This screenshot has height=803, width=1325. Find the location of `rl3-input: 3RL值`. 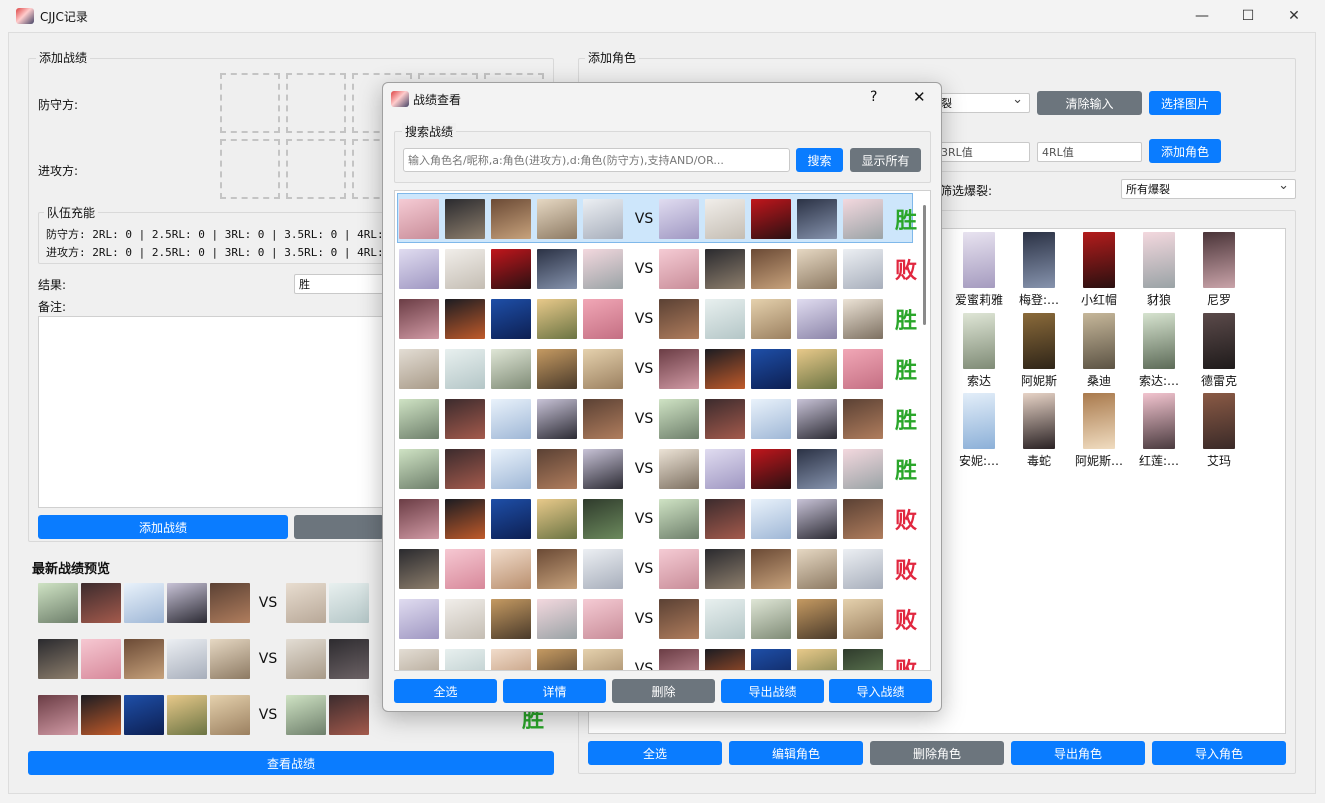

rl3-input: 3RL值 is located at coordinates (983, 152).